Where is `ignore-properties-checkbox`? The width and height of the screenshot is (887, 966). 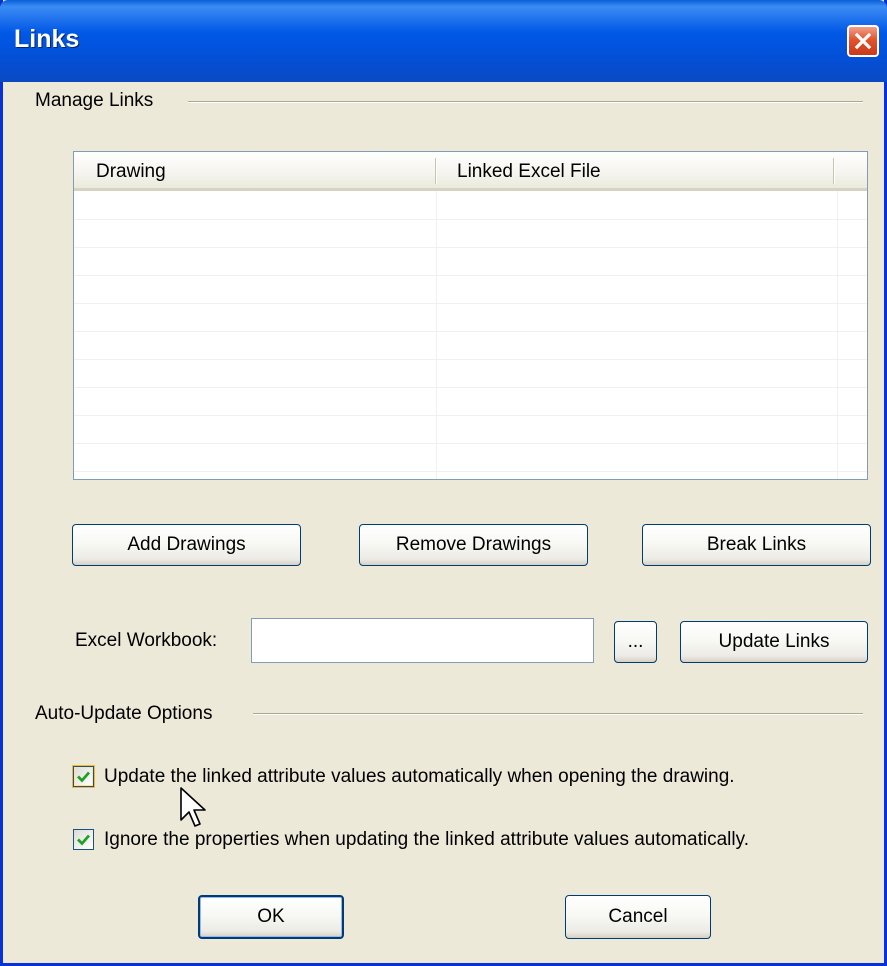
ignore-properties-checkbox is located at coordinates (83, 839).